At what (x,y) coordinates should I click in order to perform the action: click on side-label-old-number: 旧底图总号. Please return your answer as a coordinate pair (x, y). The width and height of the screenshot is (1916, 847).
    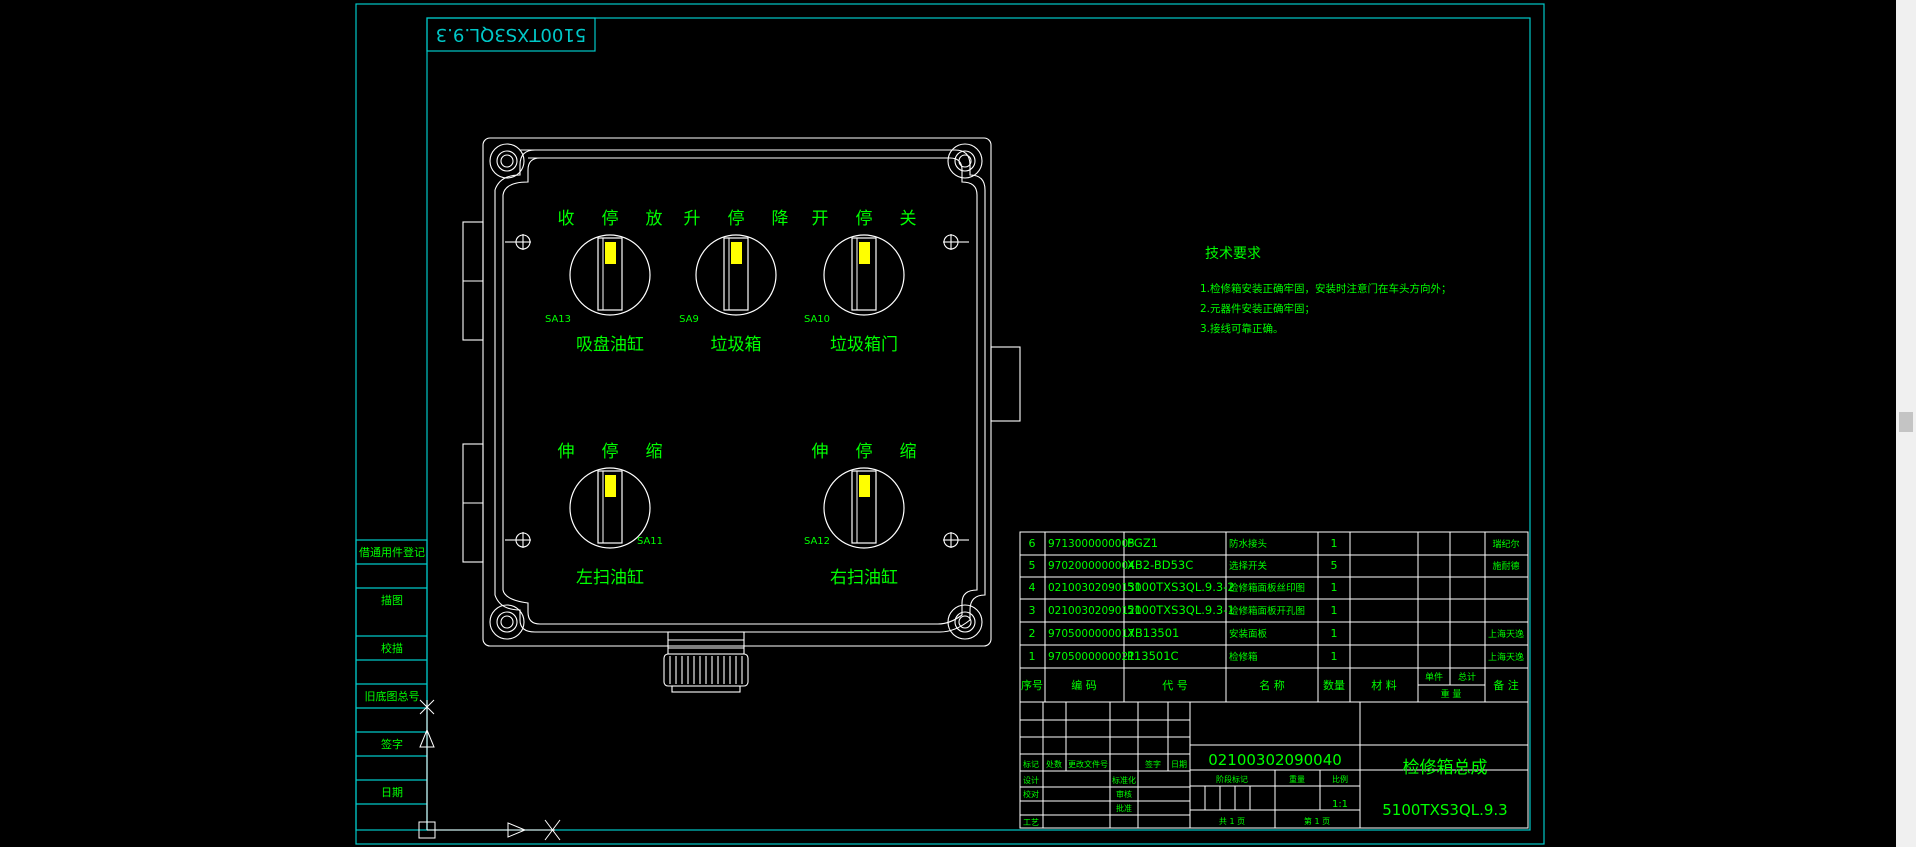
    Looking at the image, I should click on (392, 696).